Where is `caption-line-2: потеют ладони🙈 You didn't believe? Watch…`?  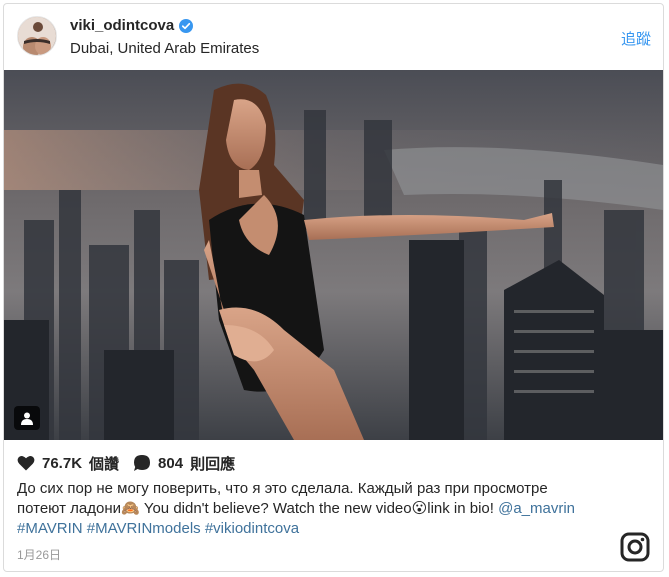 caption-line-2: потеют ладони🙈 You didn't believe? Watch… is located at coordinates (317, 509).